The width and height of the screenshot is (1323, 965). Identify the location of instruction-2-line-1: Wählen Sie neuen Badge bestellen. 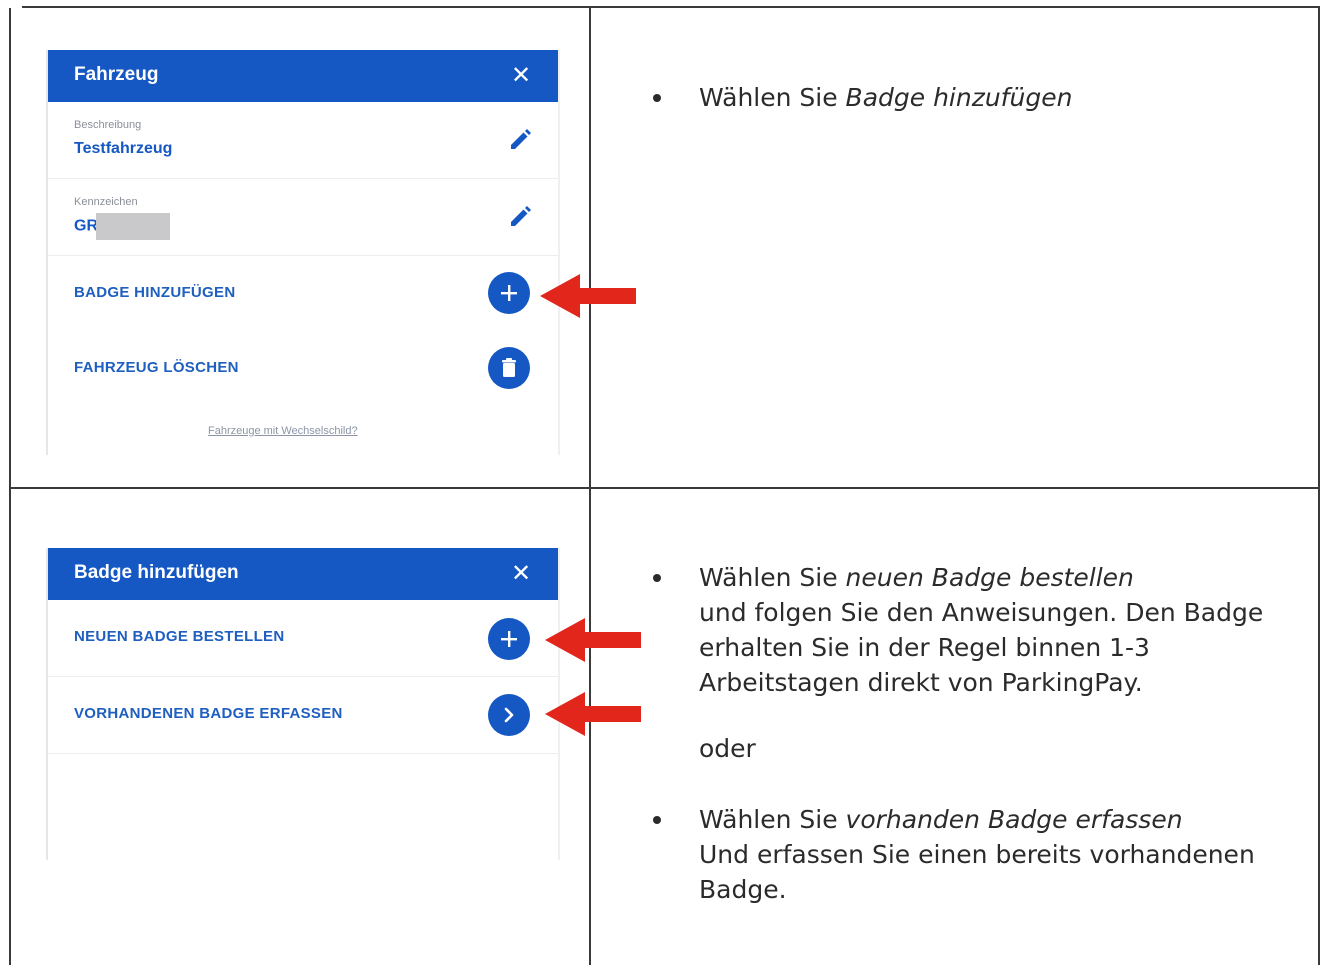
(999, 577).